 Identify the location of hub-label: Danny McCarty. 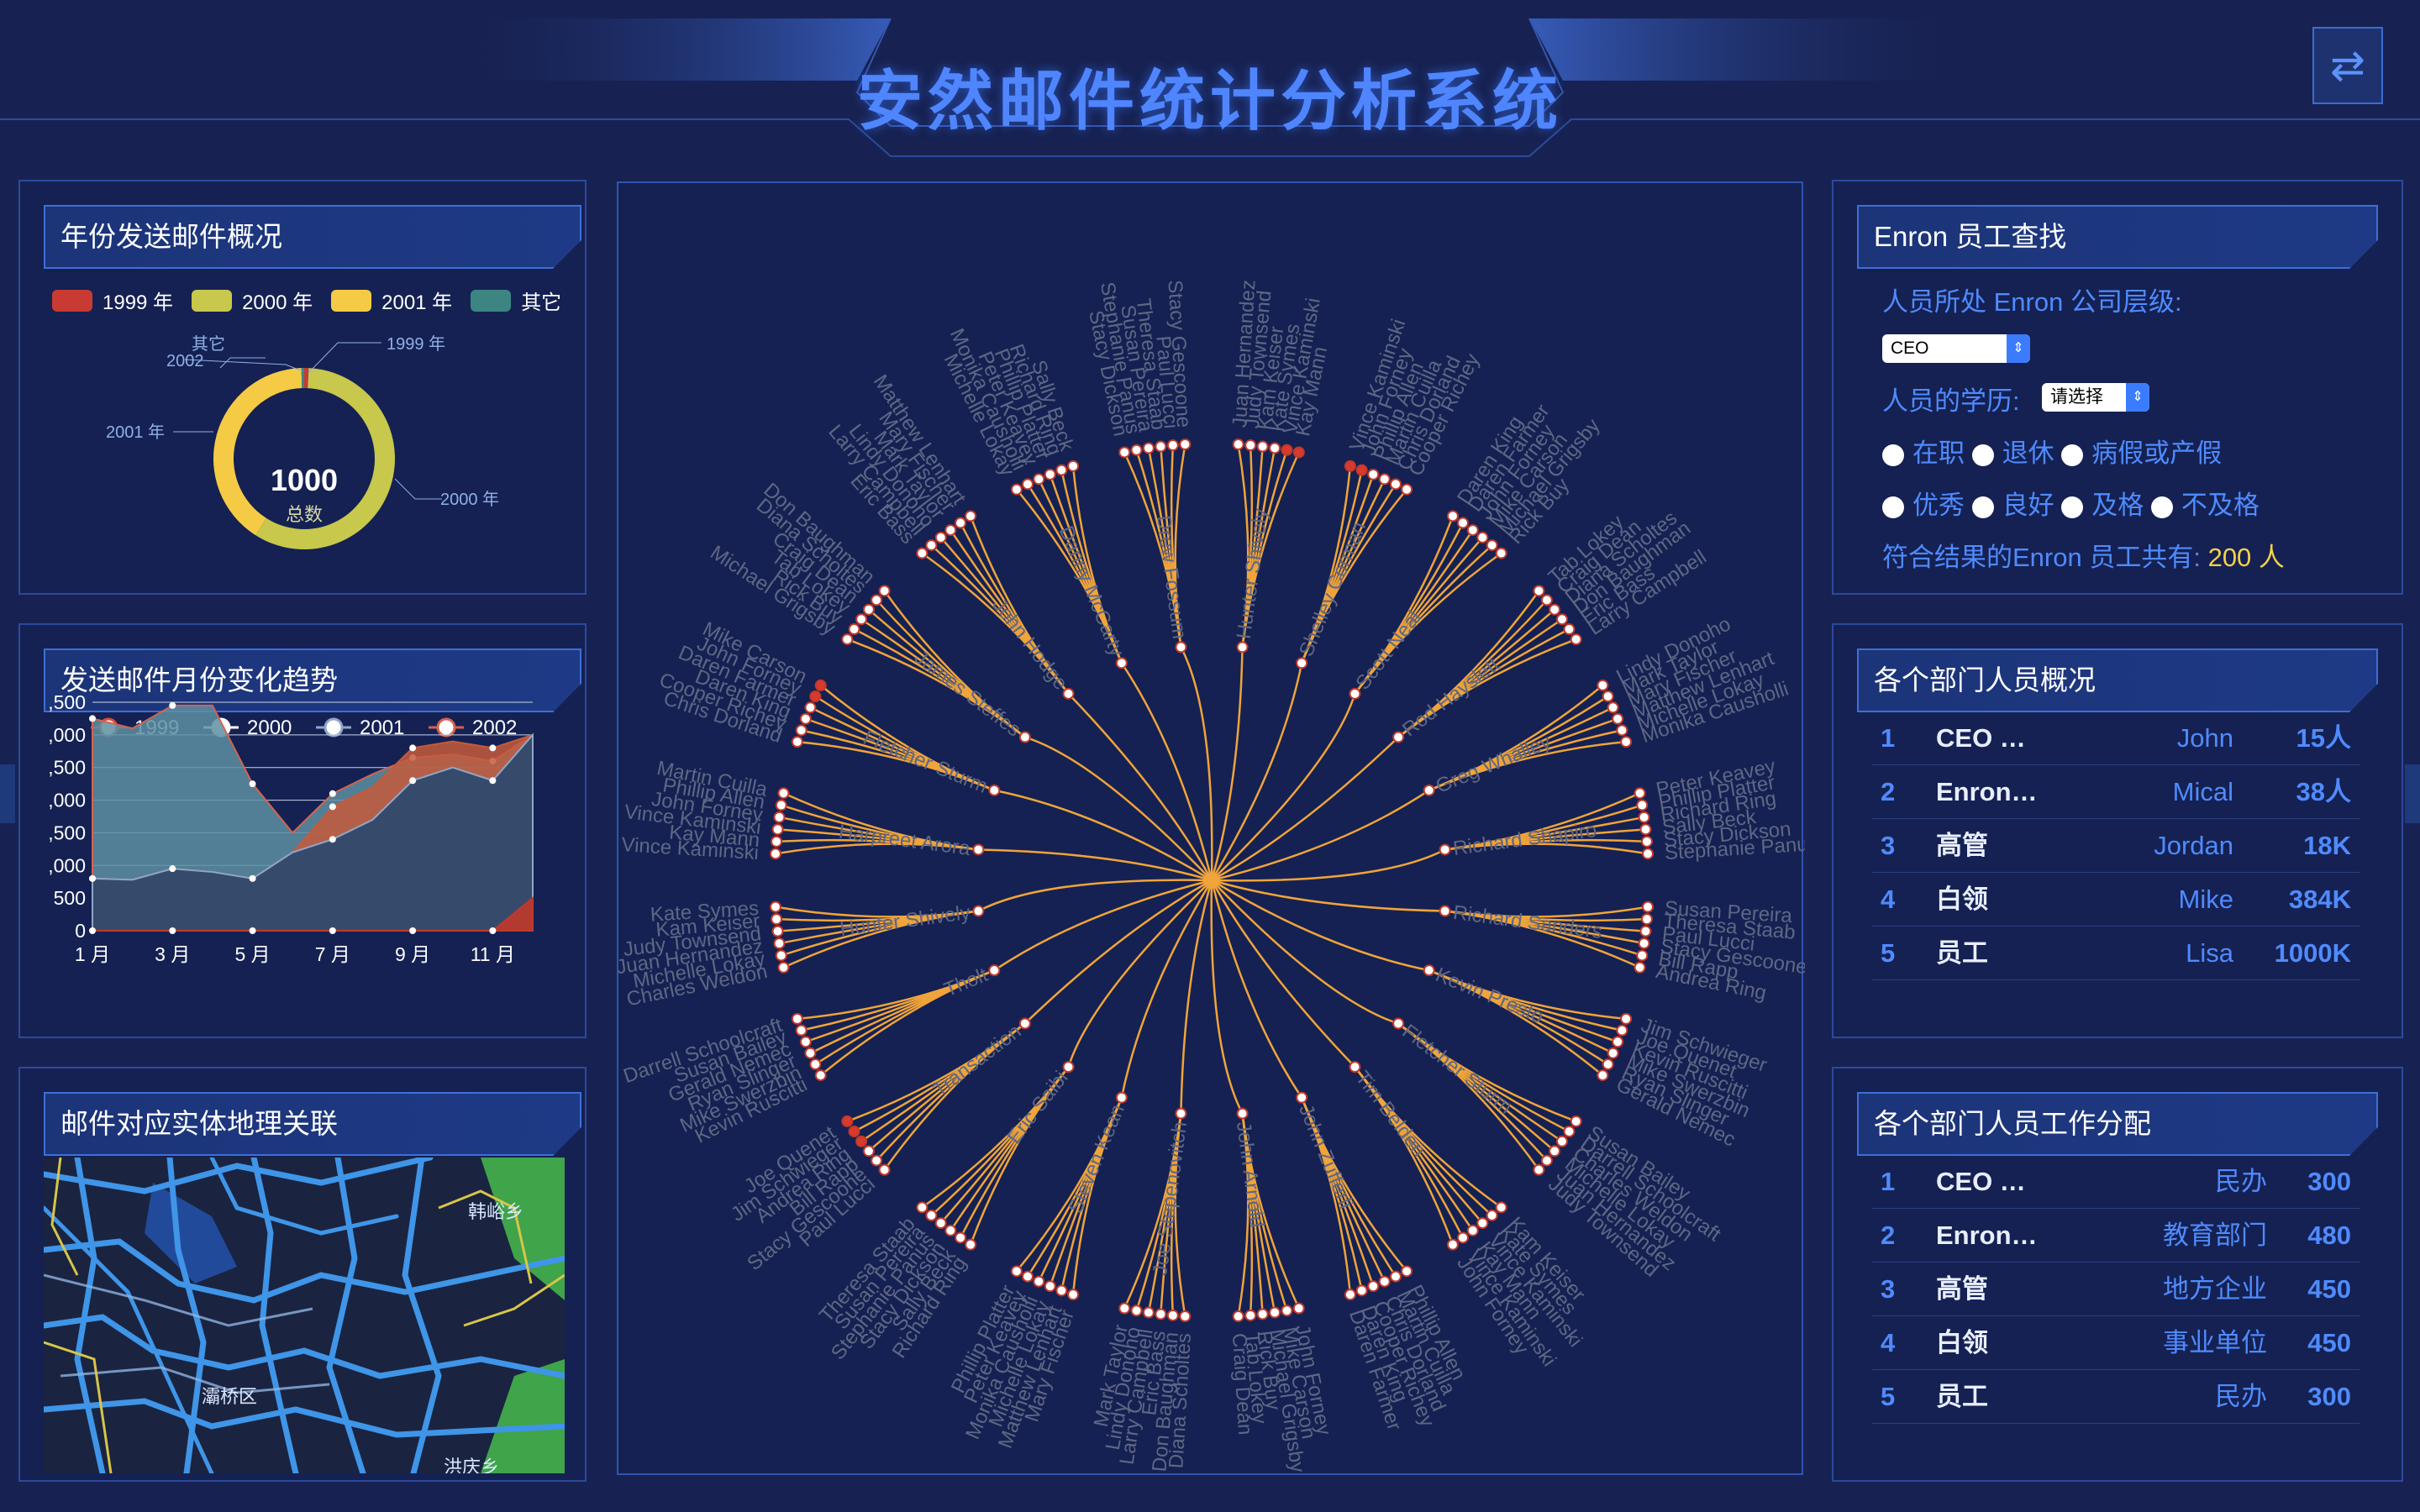
(1091, 590).